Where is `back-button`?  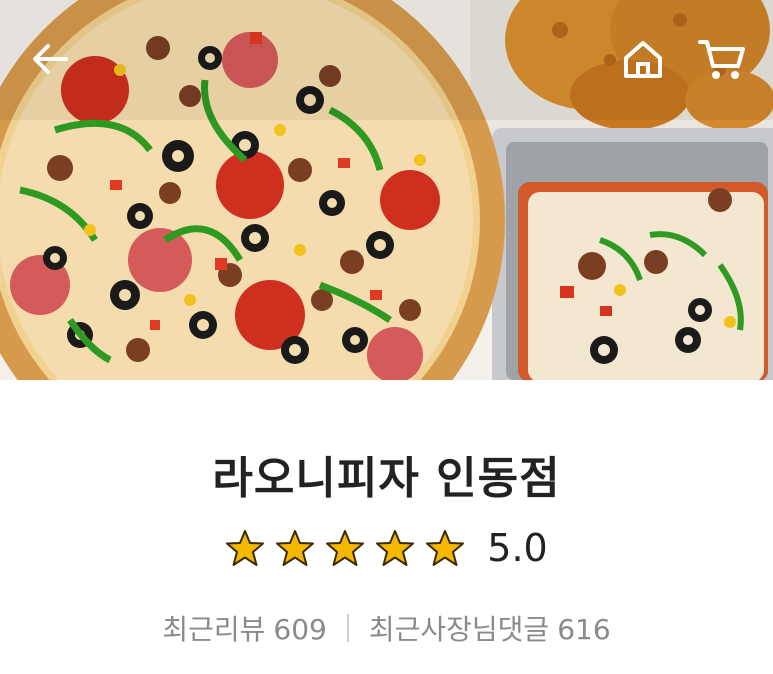
back-button is located at coordinates (51, 59).